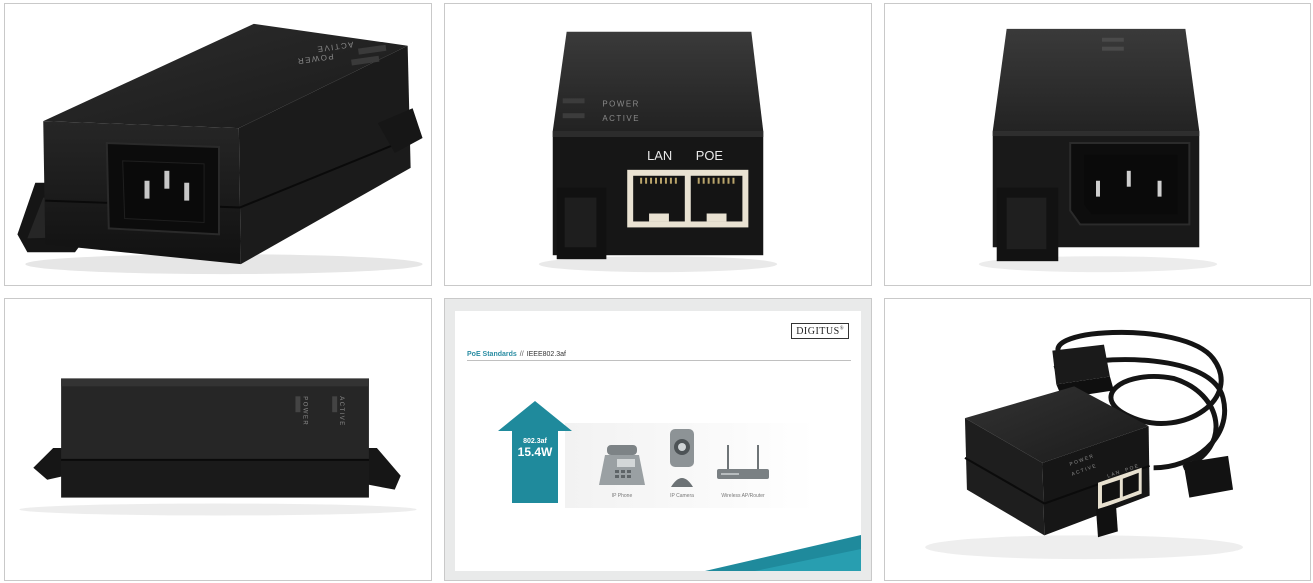  Describe the element at coordinates (743, 462) in the screenshot. I see `wireless-router-icon` at that location.